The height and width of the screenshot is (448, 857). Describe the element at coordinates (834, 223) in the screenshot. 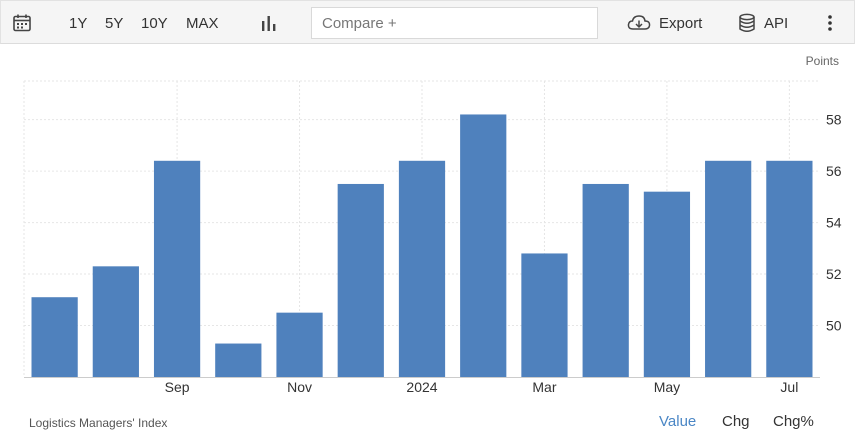

I see `y-tick-label: 54` at that location.